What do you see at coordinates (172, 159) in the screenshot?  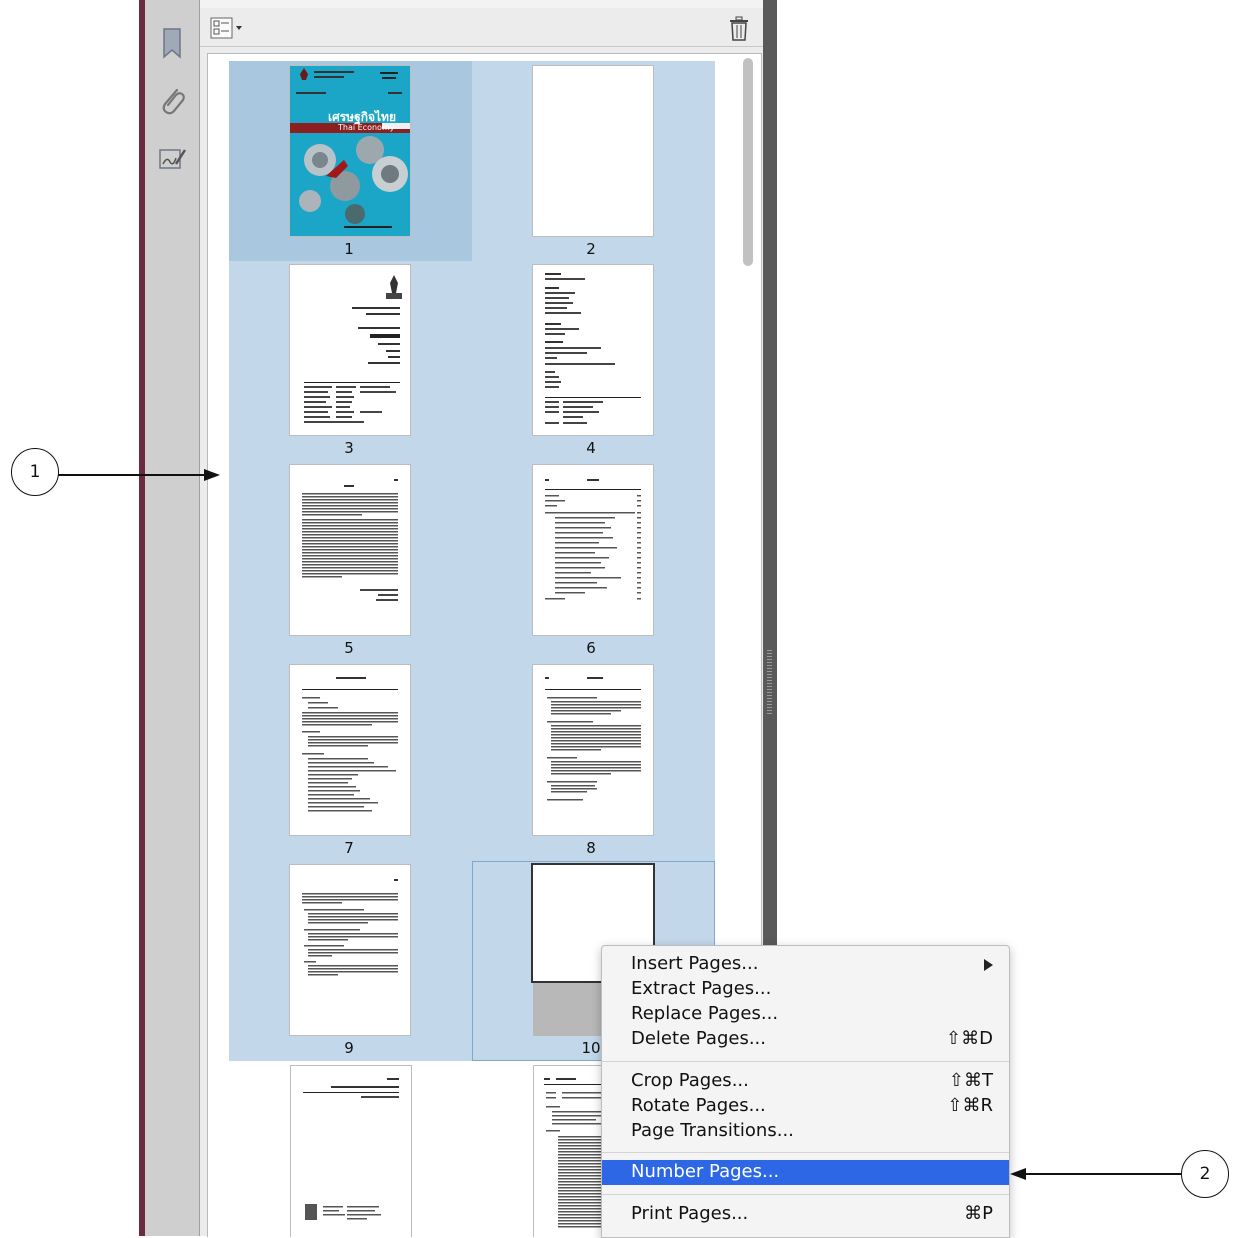 I see `signature-icon` at bounding box center [172, 159].